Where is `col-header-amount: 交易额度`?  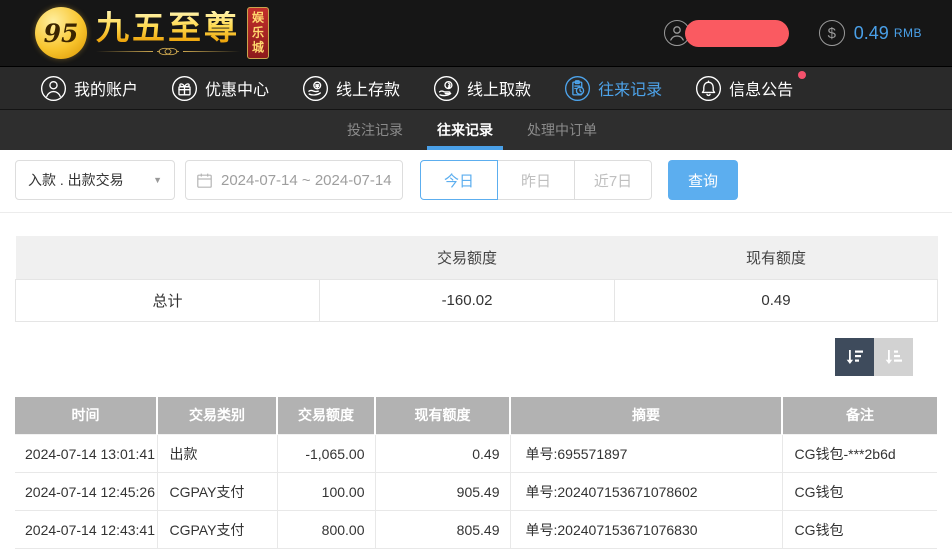 col-header-amount: 交易额度 is located at coordinates (326, 415).